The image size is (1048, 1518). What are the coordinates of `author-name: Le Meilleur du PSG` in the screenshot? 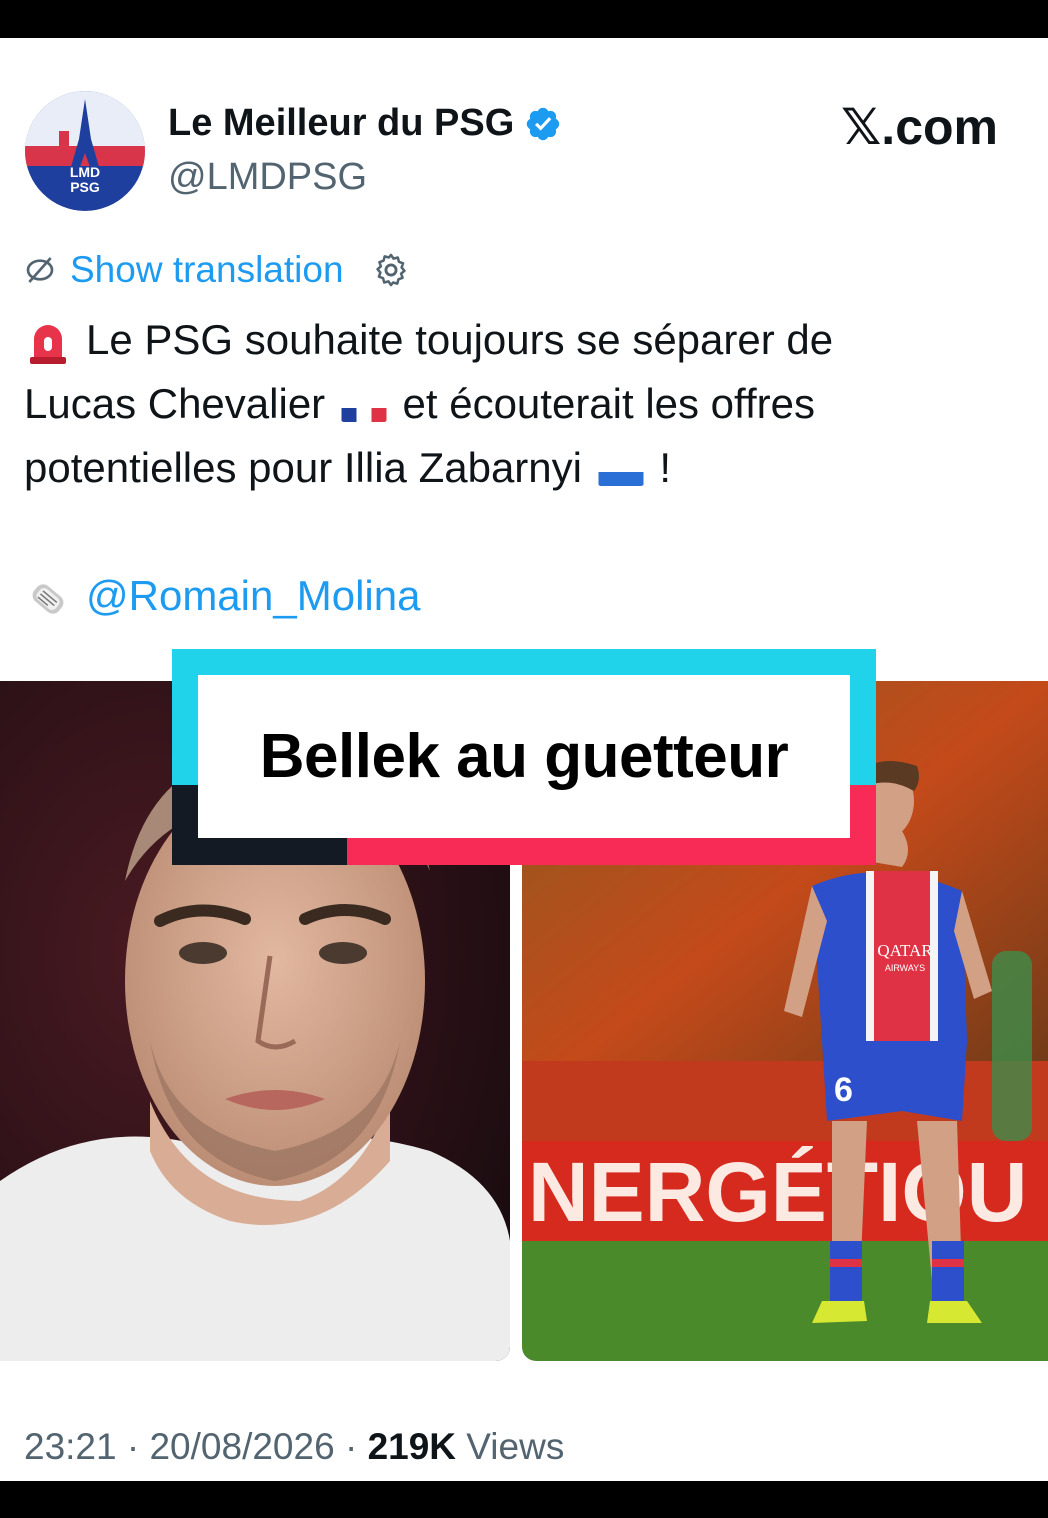 It's located at (365, 123).